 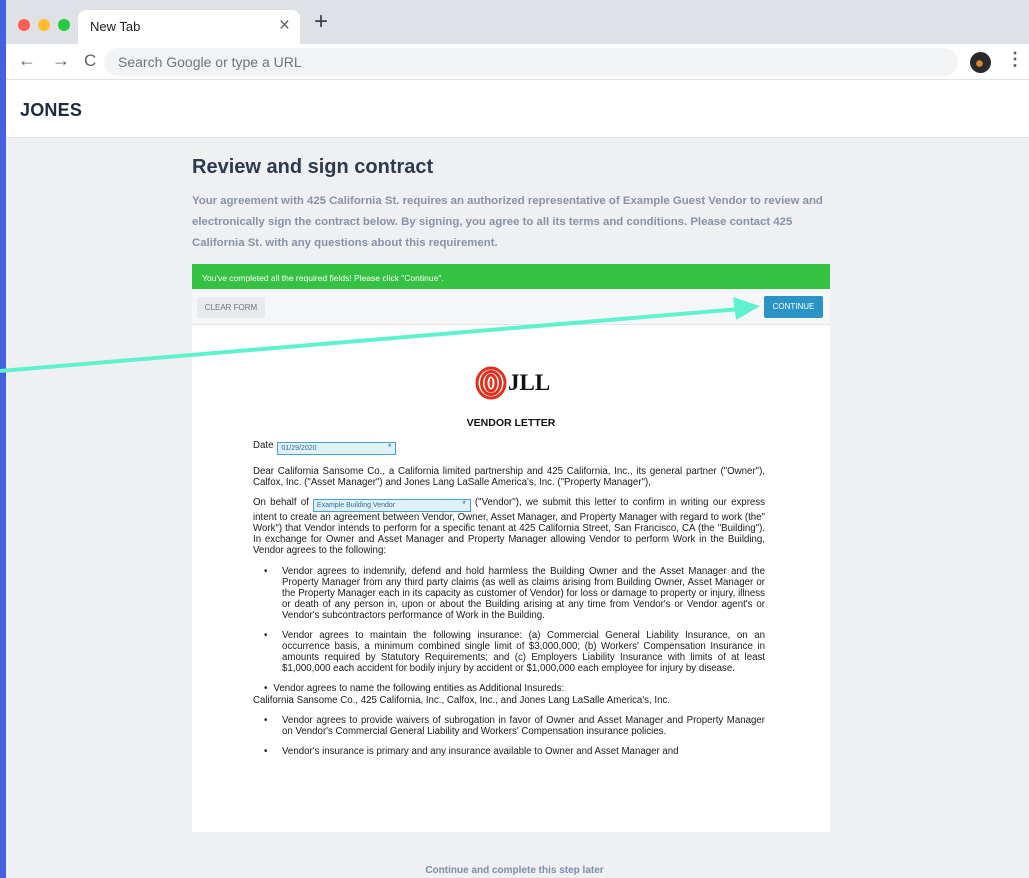 I want to click on vendor-name-field: Example Building Vendor *, so click(x=391, y=506).